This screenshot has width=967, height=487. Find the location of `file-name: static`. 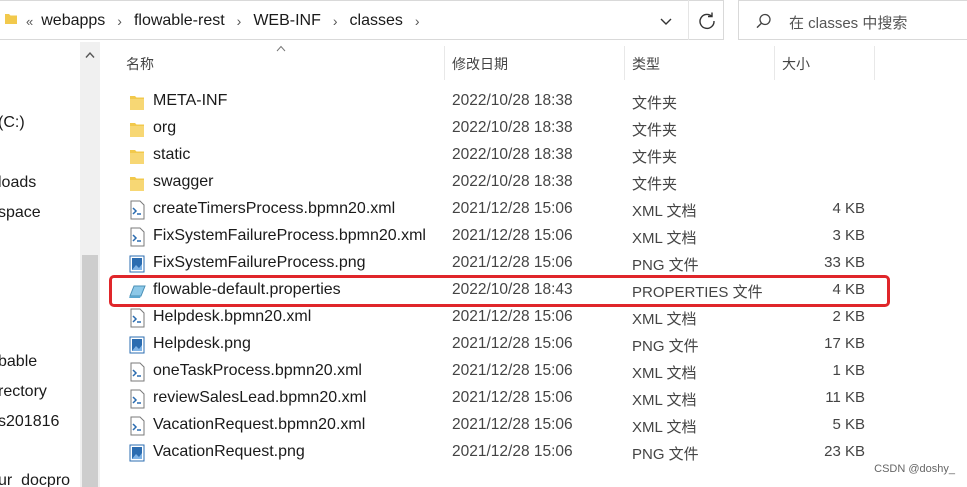

file-name: static is located at coordinates (172, 154).